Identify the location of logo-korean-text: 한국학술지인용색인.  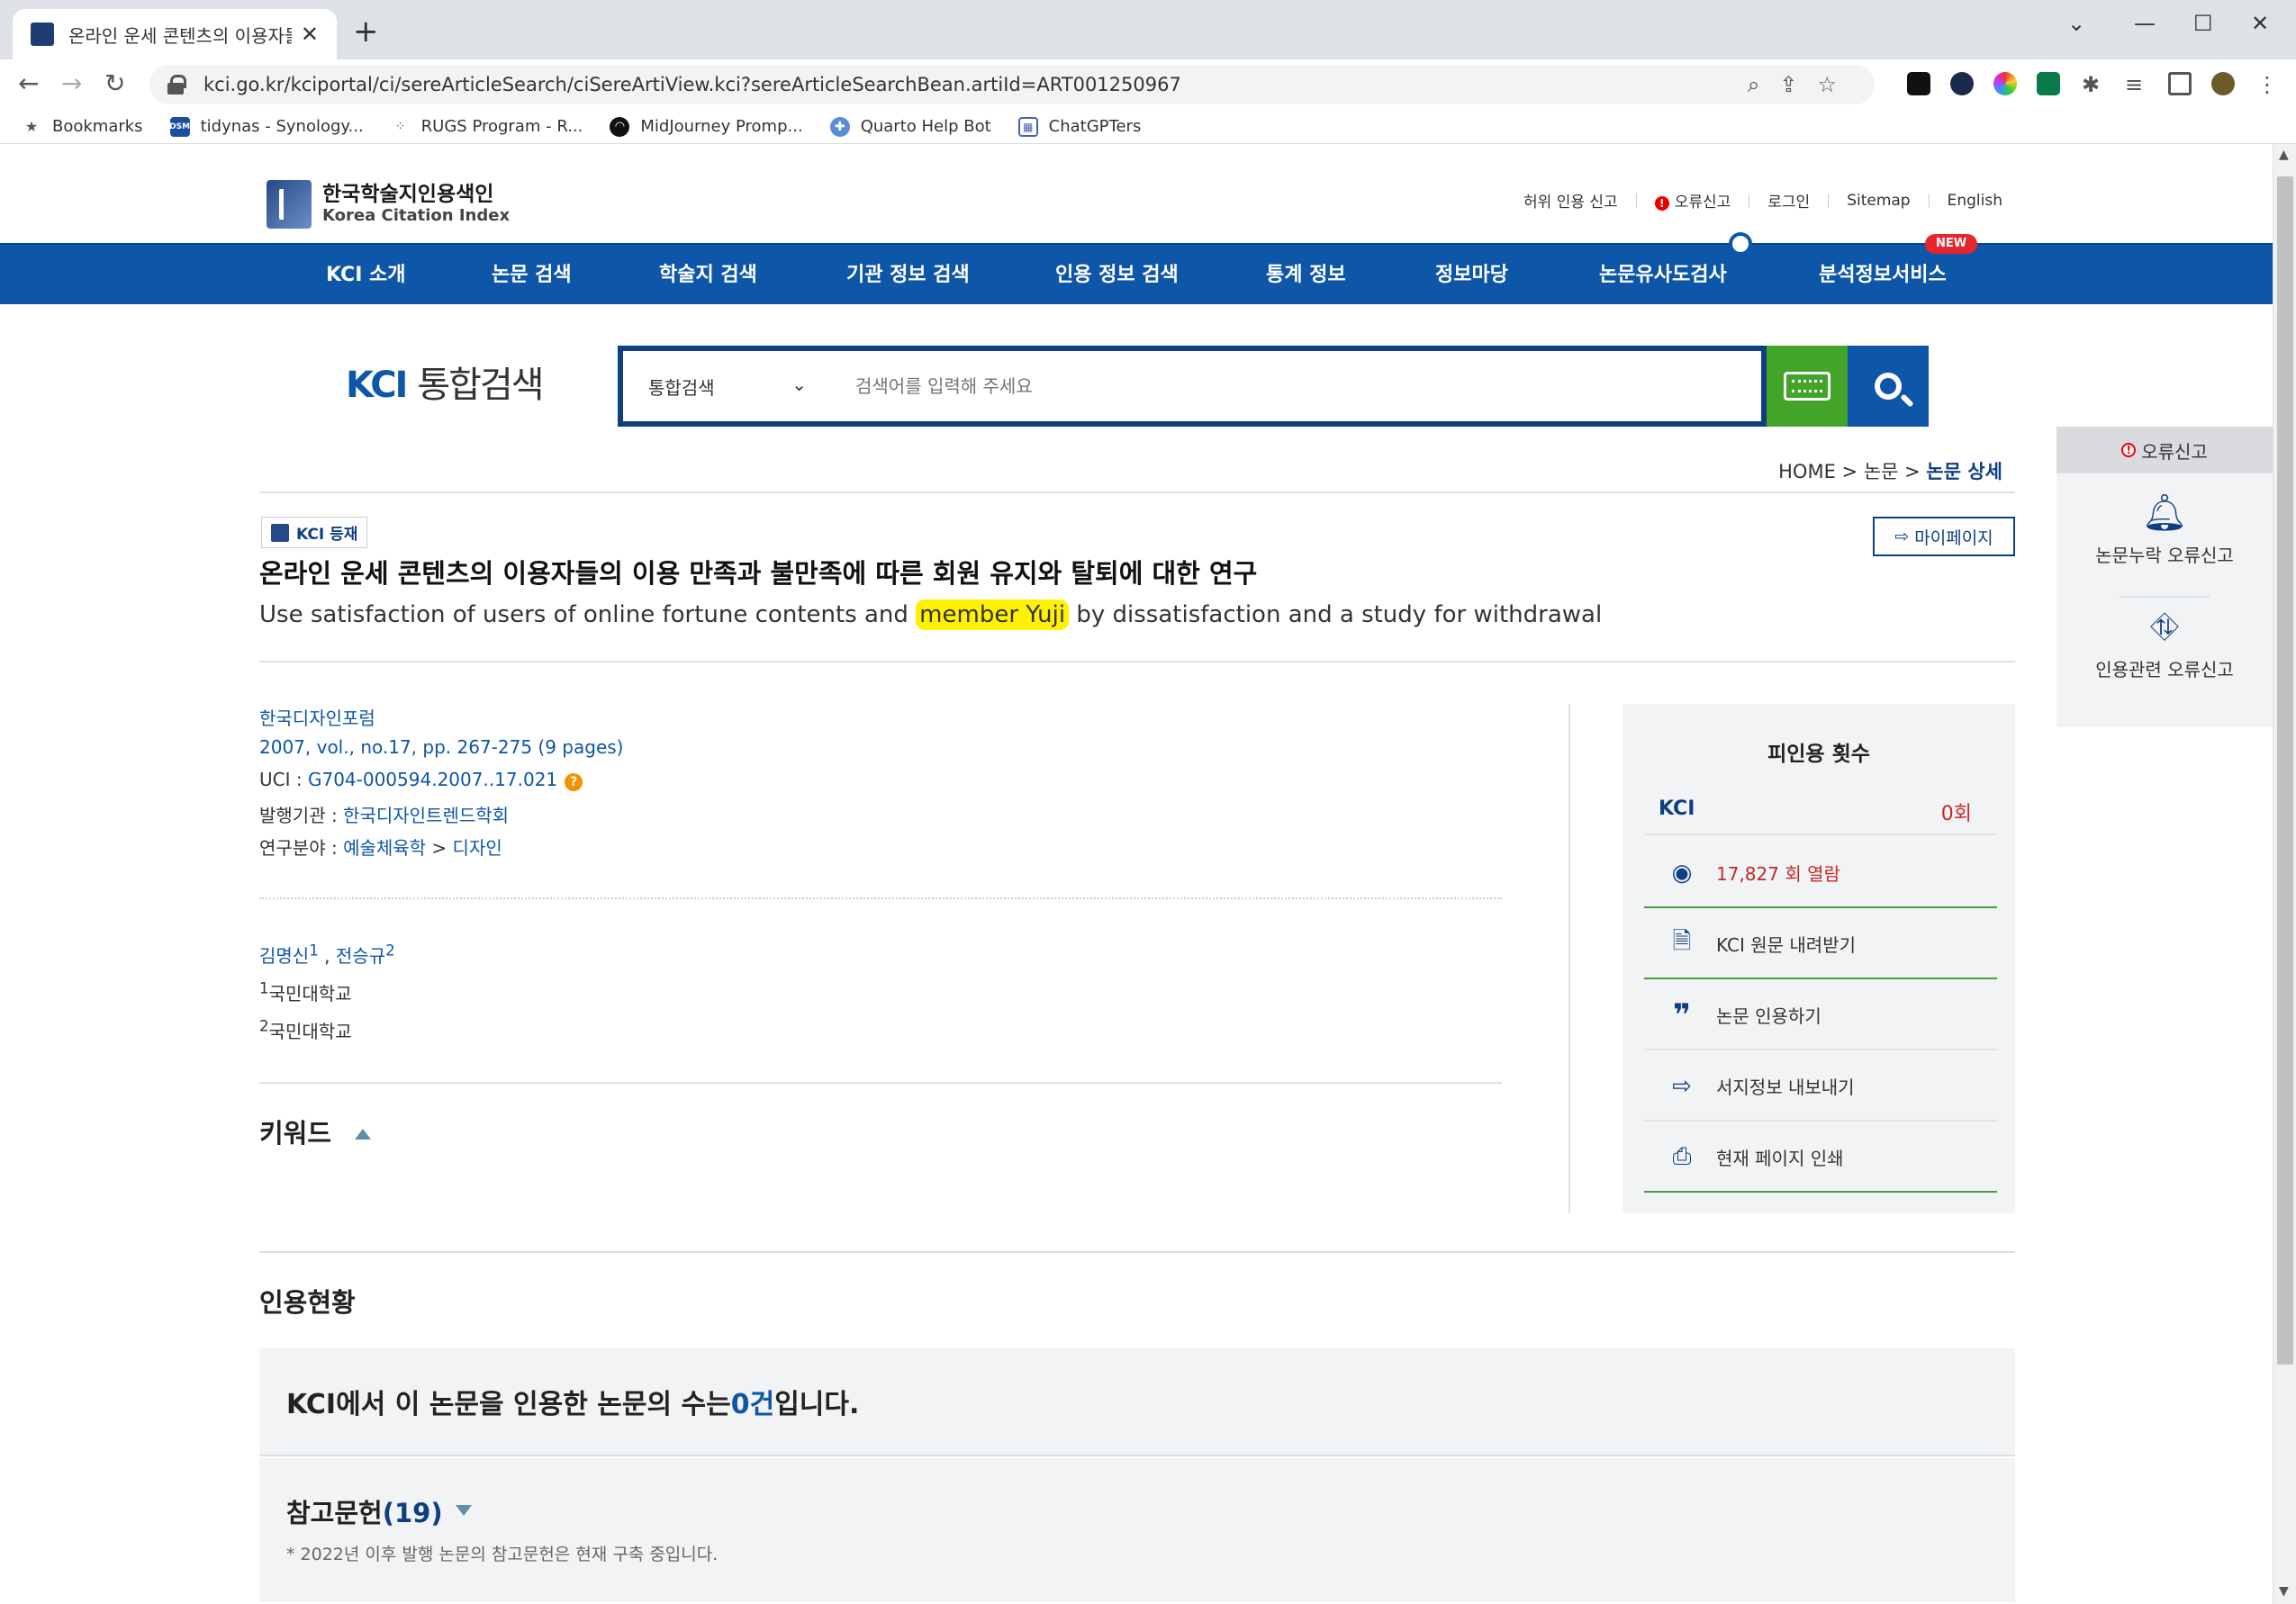
(408, 194).